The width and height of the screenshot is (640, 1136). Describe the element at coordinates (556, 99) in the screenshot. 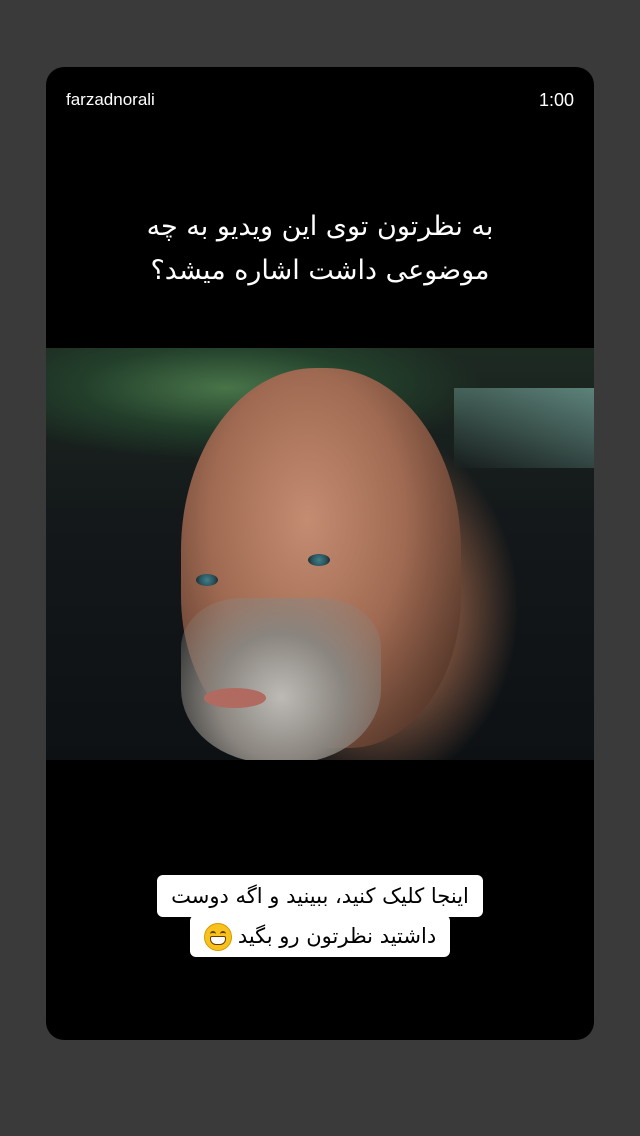

I see `story-timer: 1:00` at that location.